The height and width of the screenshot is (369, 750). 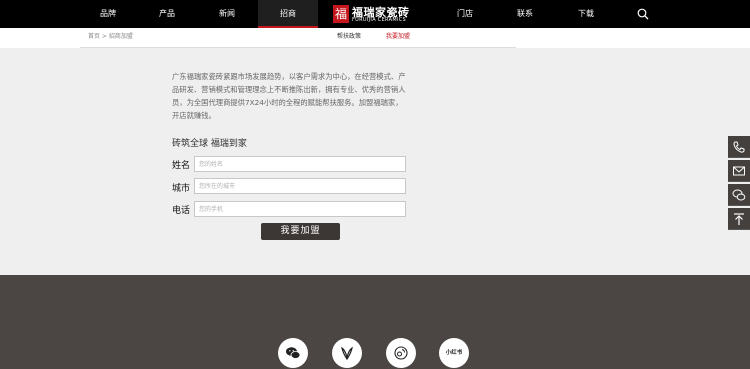 I want to click on footer-xiaohongshu-button: 小红书, so click(x=454, y=353).